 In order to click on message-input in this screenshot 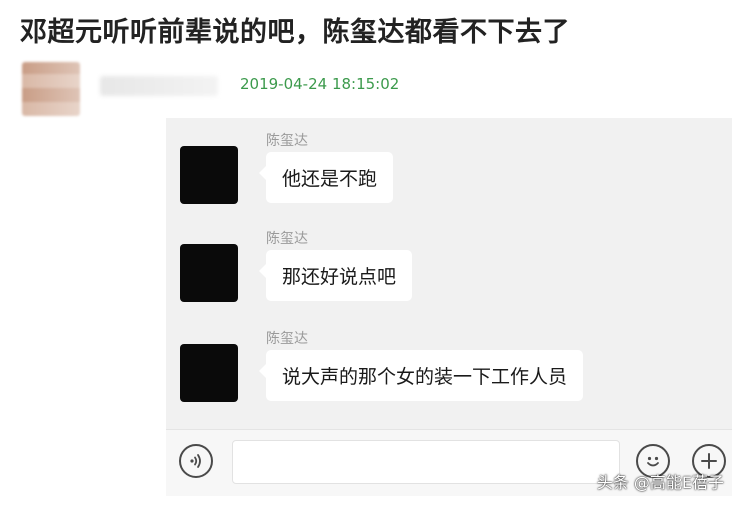, I will do `click(426, 462)`.